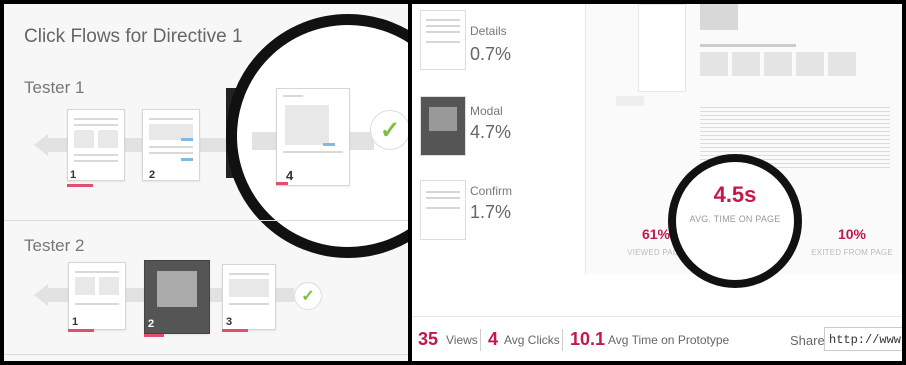 This screenshot has height=365, width=906. Describe the element at coordinates (428, 339) in the screenshot. I see `views-value: 35` at that location.